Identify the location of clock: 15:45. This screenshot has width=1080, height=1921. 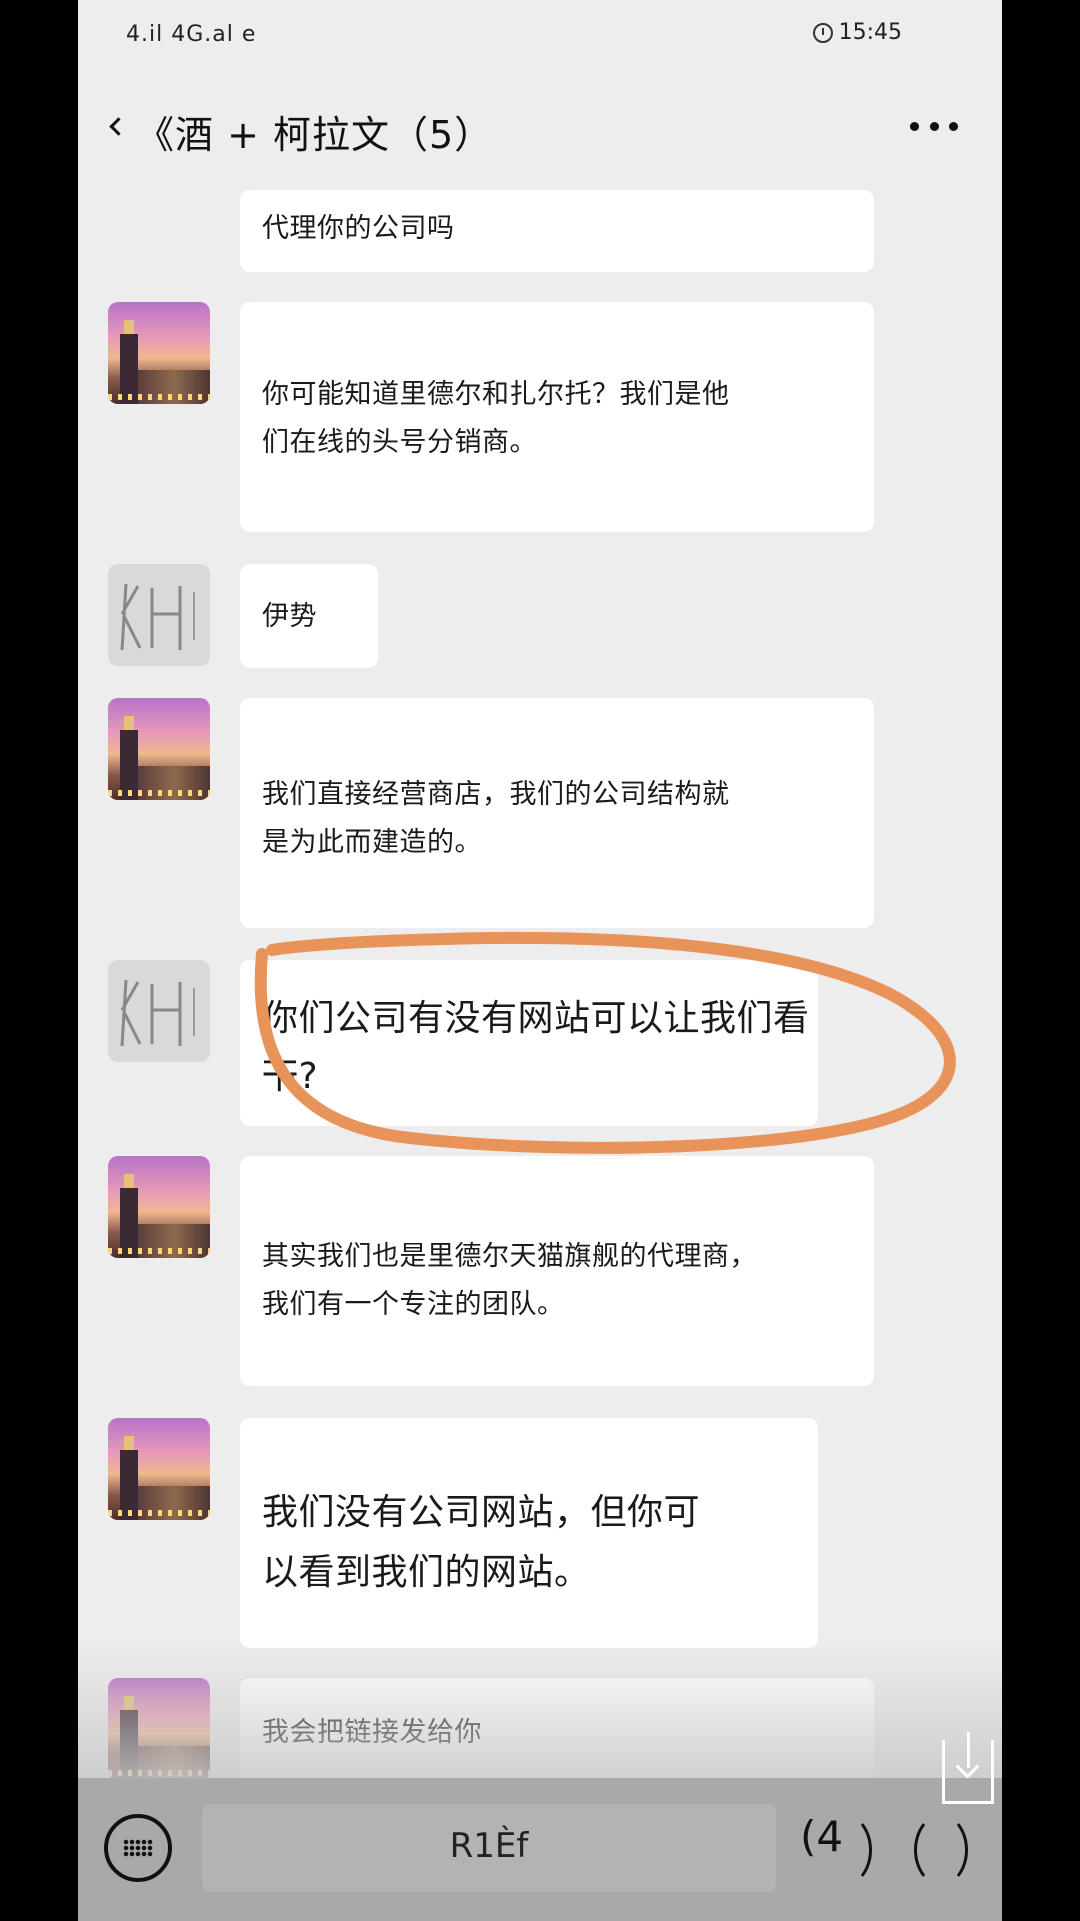
(870, 32).